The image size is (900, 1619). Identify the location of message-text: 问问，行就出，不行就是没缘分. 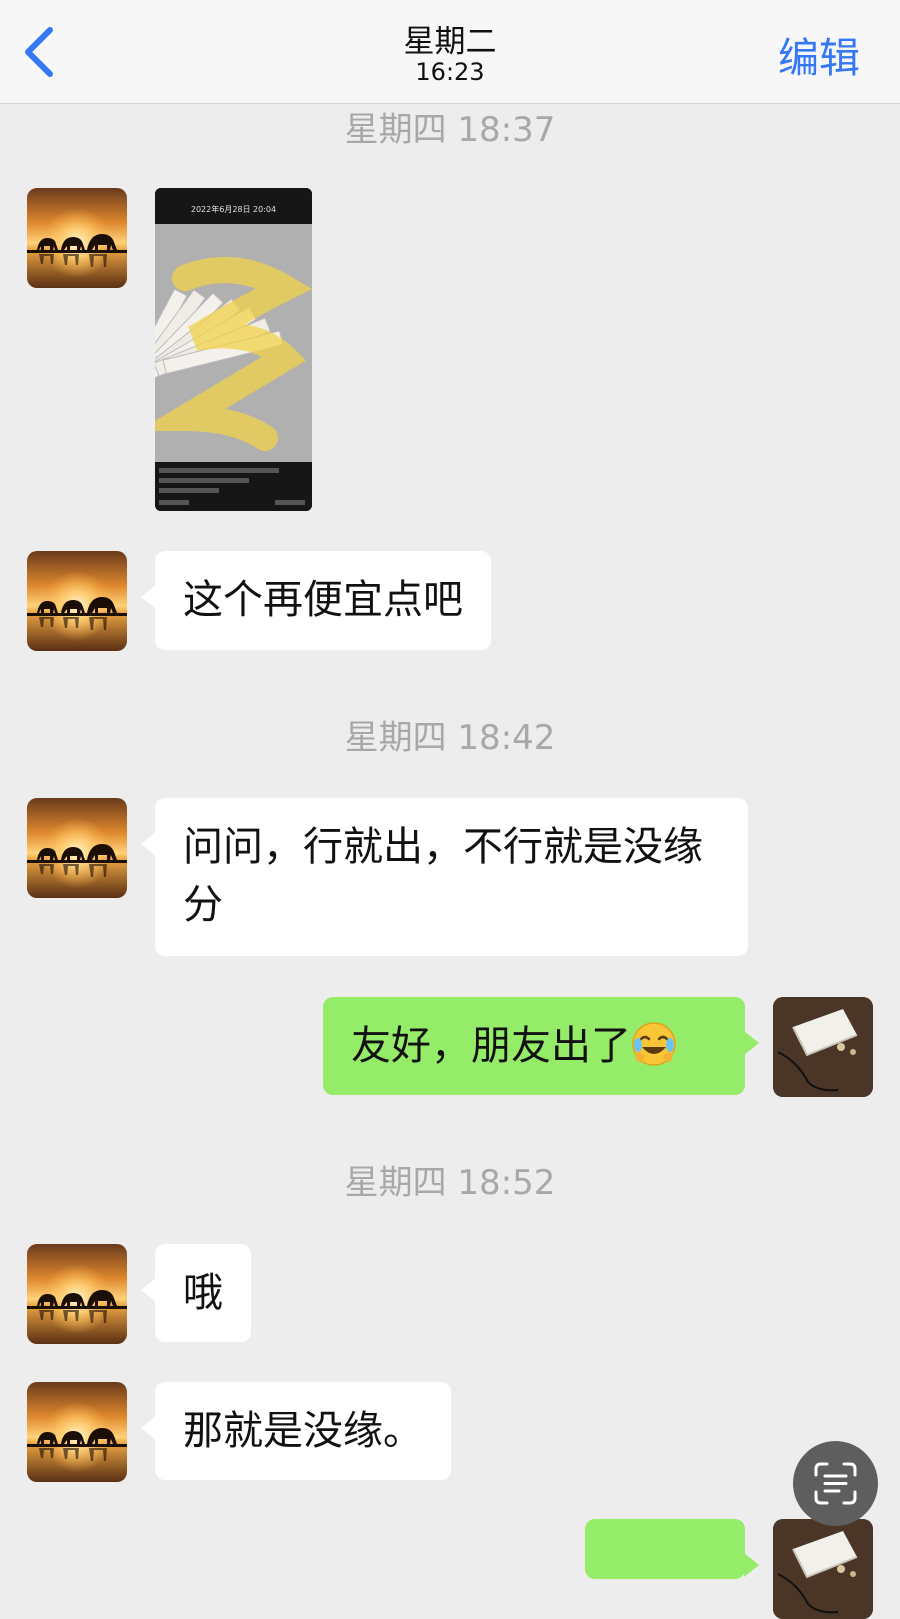
(443, 876).